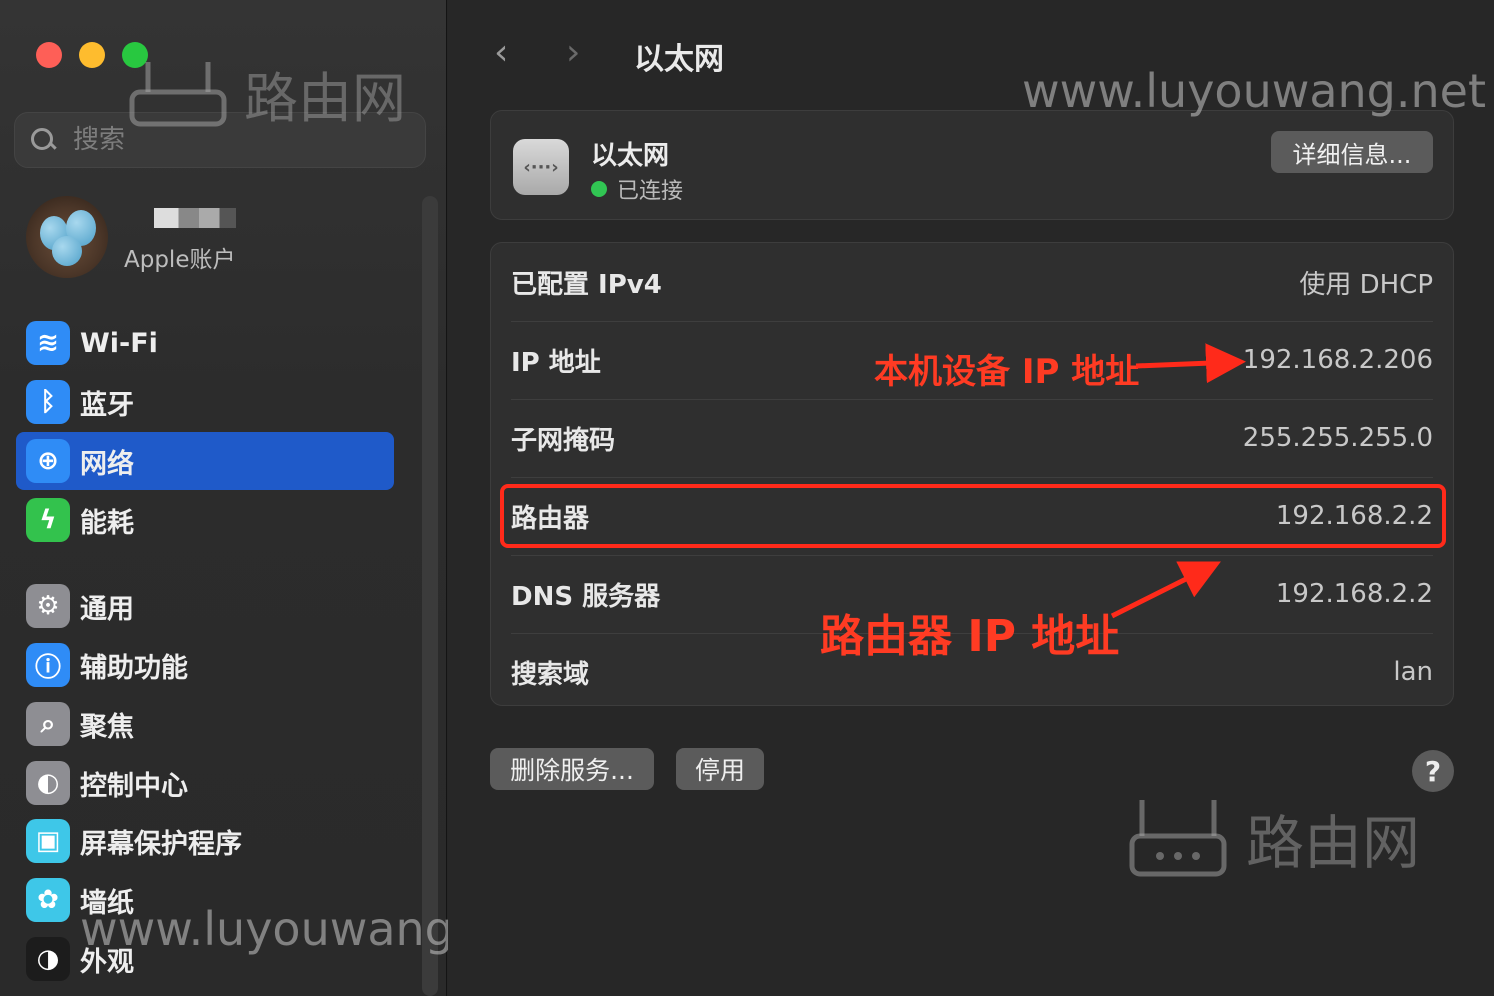  I want to click on arrow-to-router, so click(1165, 590).